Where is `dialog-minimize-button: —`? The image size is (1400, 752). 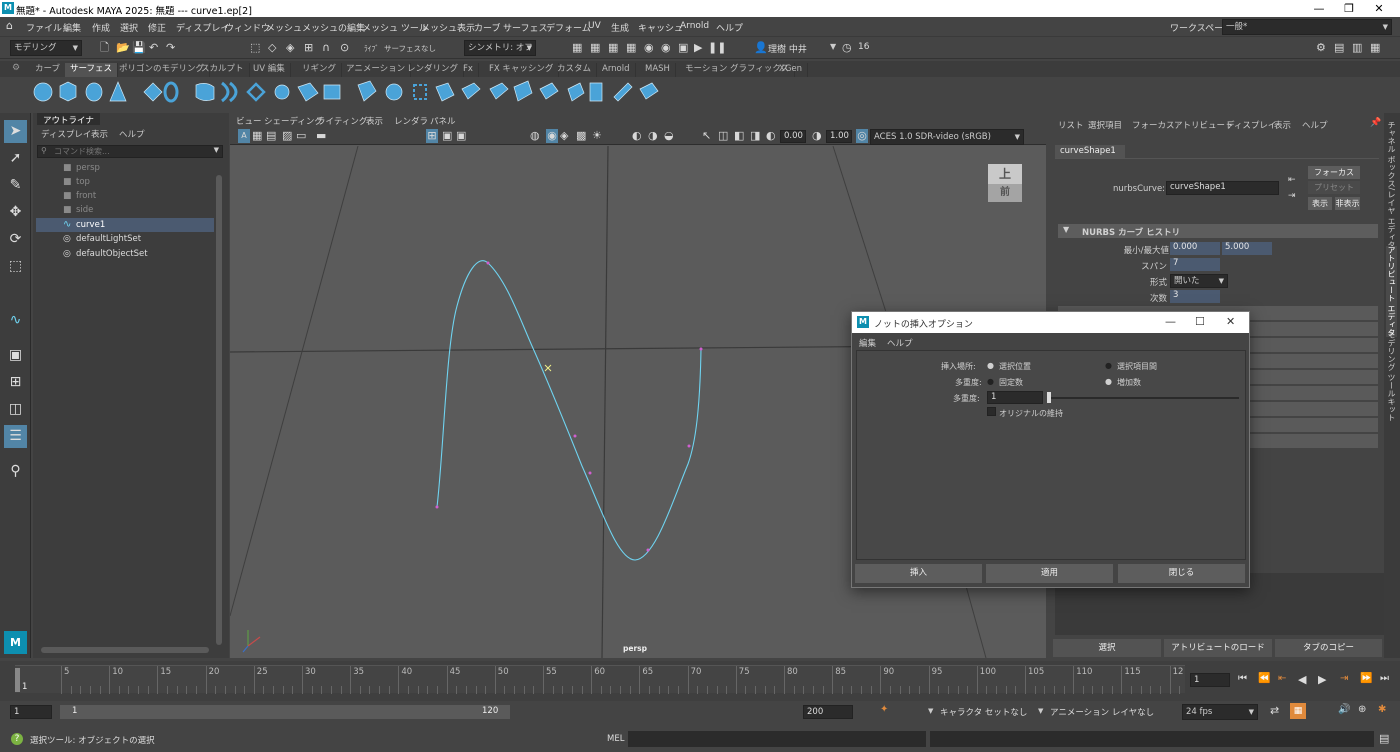 dialog-minimize-button: — is located at coordinates (1170, 321).